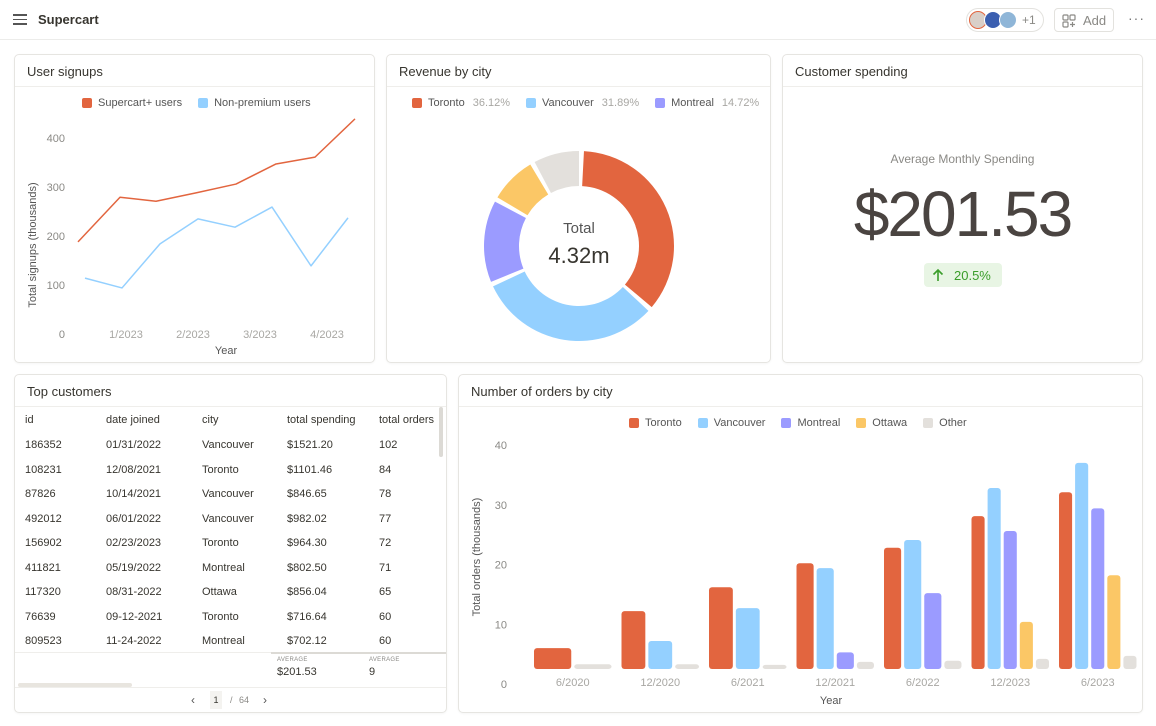 This screenshot has height=726, width=1156. Describe the element at coordinates (310, 469) in the screenshot. I see `table-cell: $1101.46` at that location.